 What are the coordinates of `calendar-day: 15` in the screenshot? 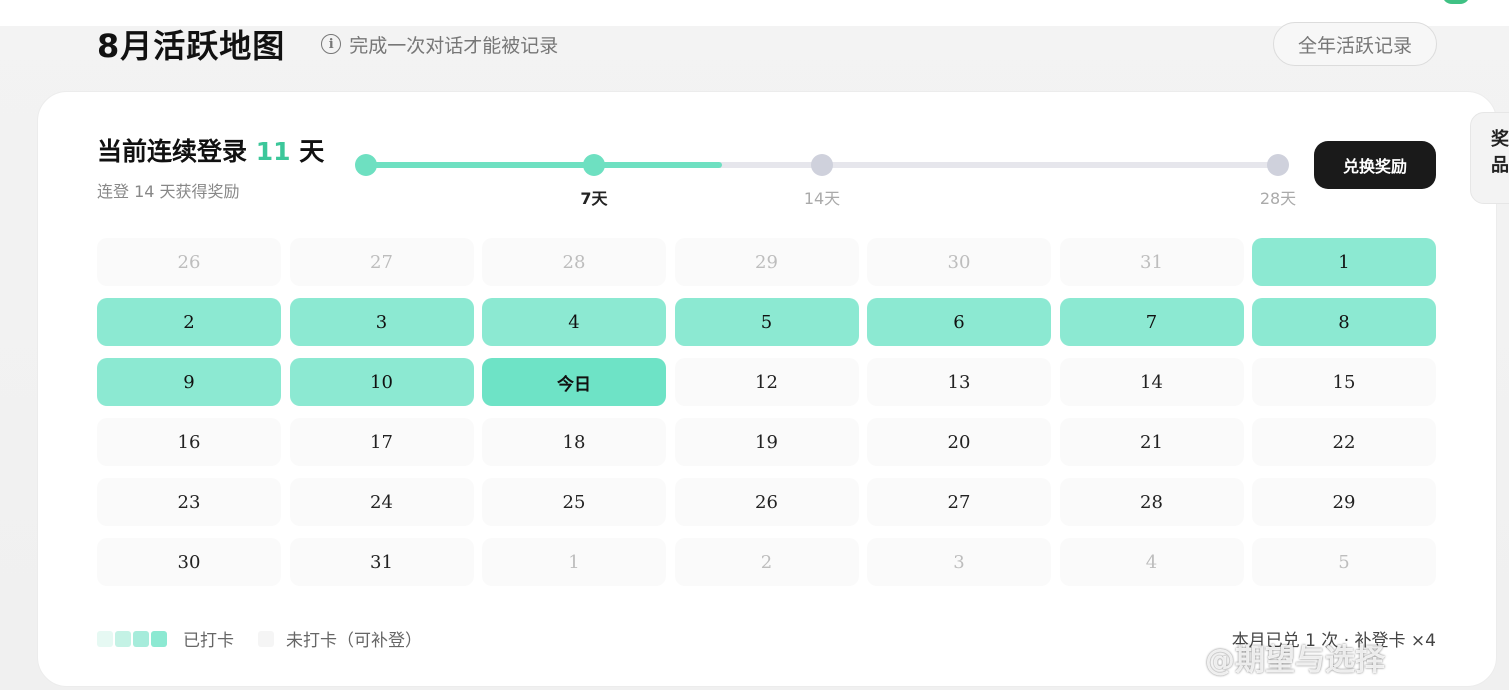 It's located at (1344, 382).